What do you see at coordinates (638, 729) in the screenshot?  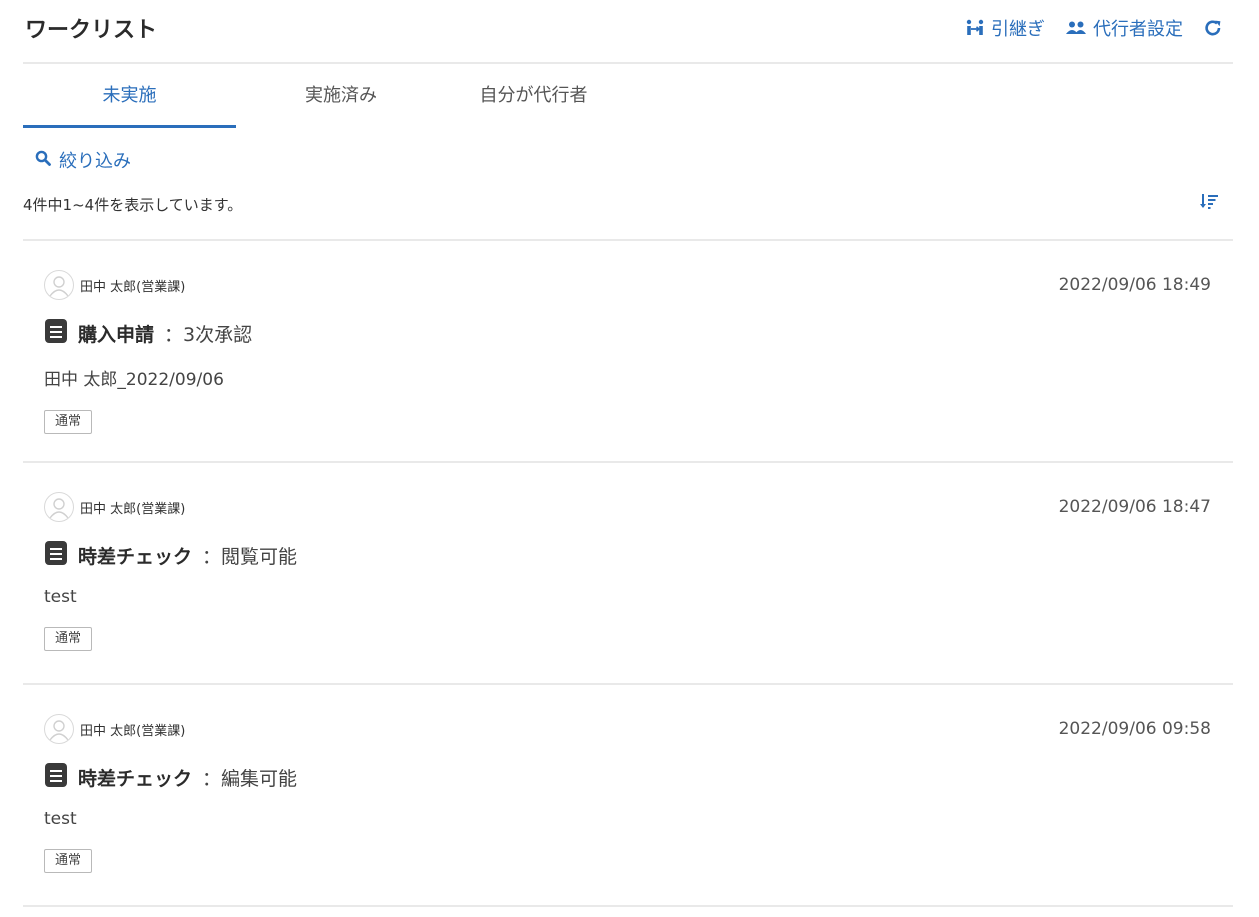 I see `item-header: 田中 太郎(営業課) 2022/09/06 09:58` at bounding box center [638, 729].